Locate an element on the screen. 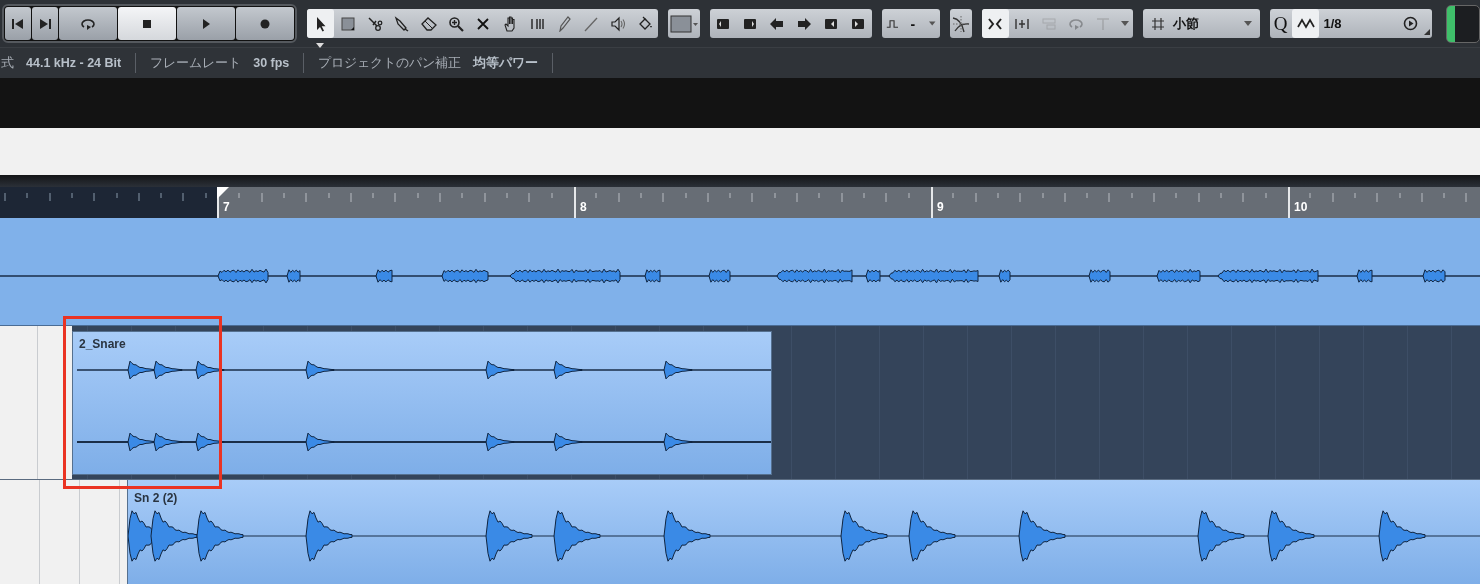 This screenshot has width=1480, height=584. color-dropdown is located at coordinates (684, 23).